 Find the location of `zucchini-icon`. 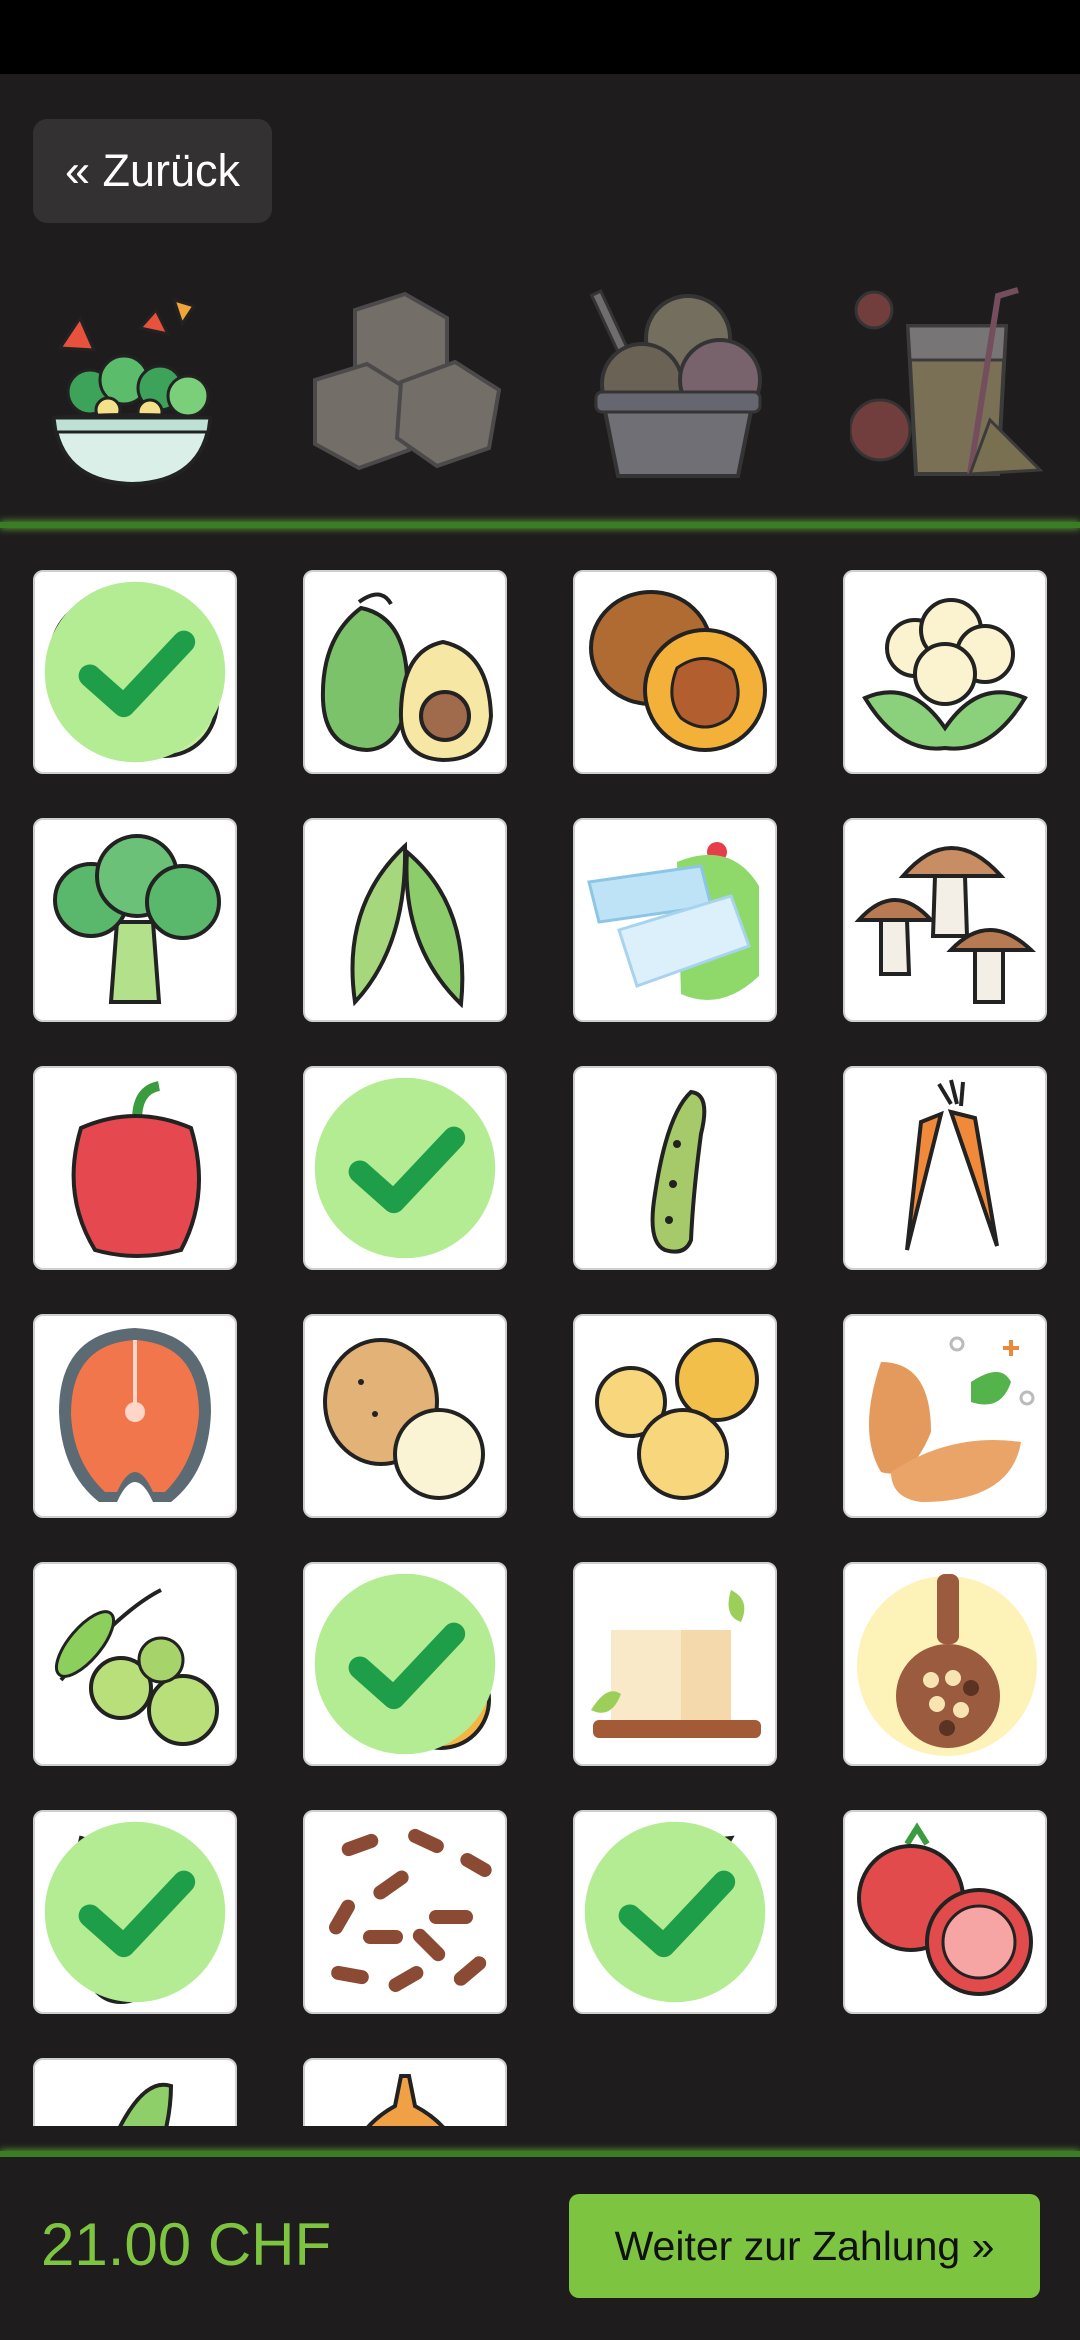

zucchini-icon is located at coordinates (146, 2104).